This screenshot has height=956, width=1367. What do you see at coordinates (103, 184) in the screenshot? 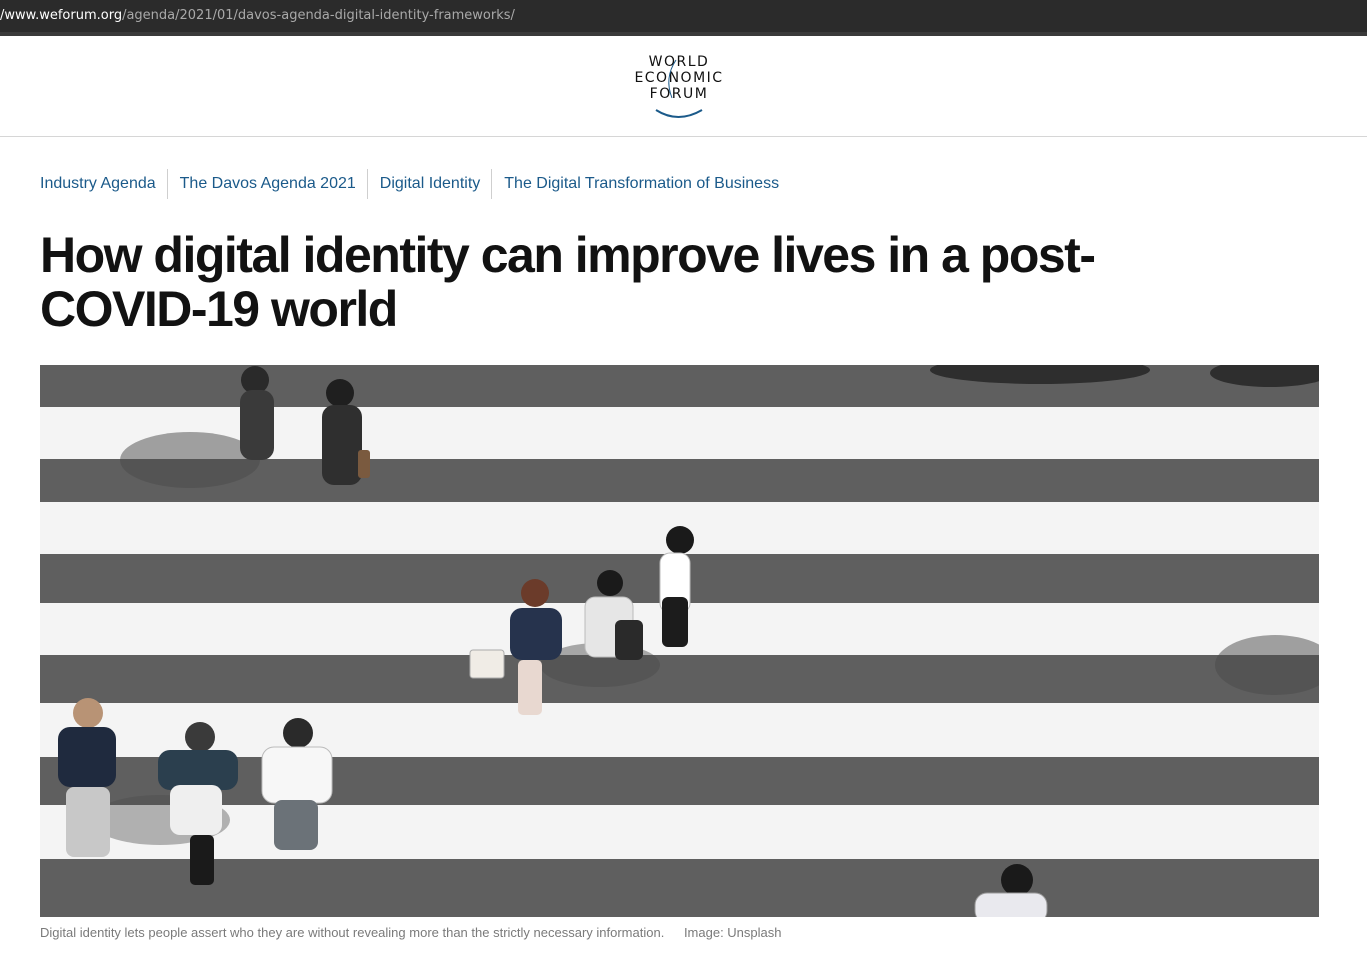
I see `tag-industry-agenda: Industry Agenda` at bounding box center [103, 184].